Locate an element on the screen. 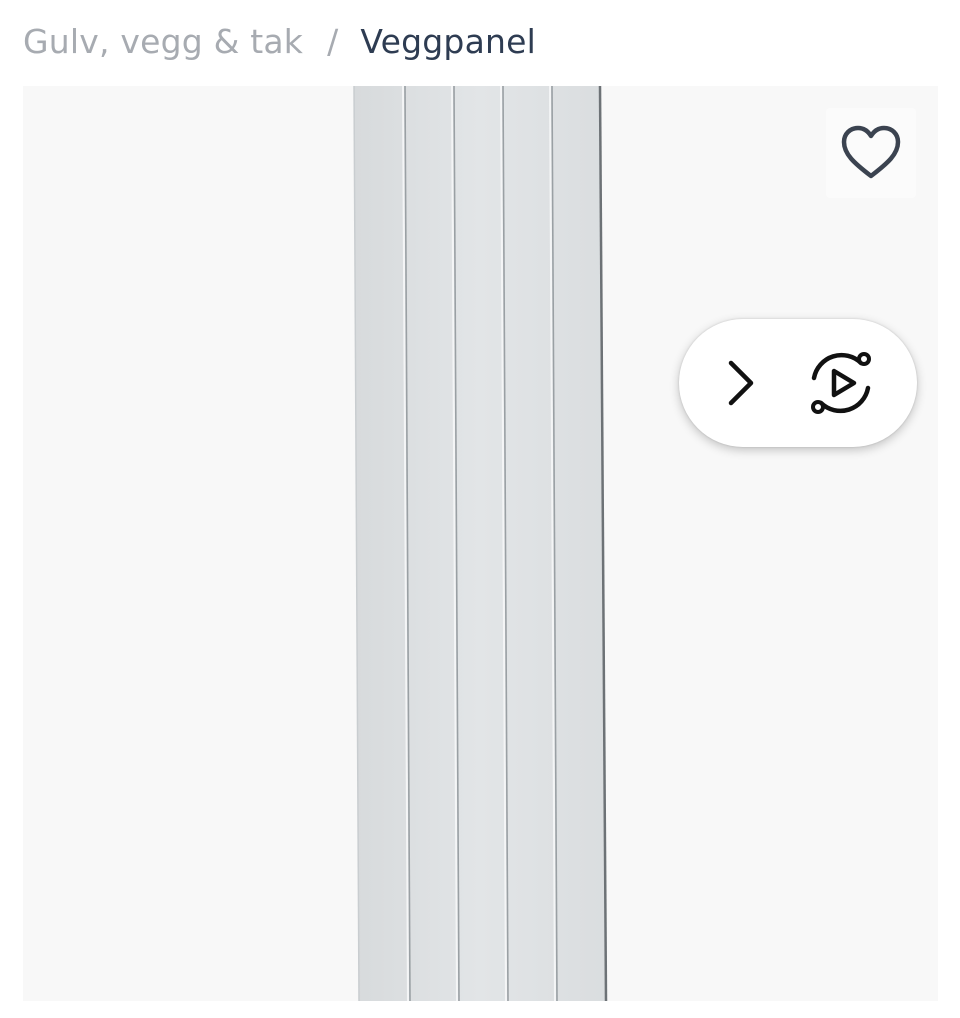 This screenshot has height=1018, width=960. chevron-right-icon is located at coordinates (741, 383).